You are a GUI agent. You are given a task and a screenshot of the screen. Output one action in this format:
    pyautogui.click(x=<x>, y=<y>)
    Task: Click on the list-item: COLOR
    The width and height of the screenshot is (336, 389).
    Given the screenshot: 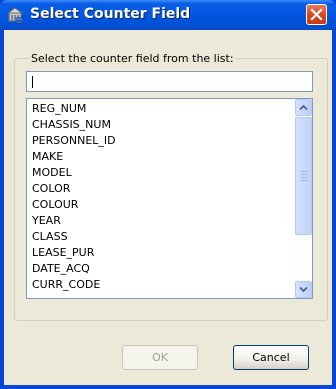 What is the action you would take?
    pyautogui.click(x=160, y=189)
    